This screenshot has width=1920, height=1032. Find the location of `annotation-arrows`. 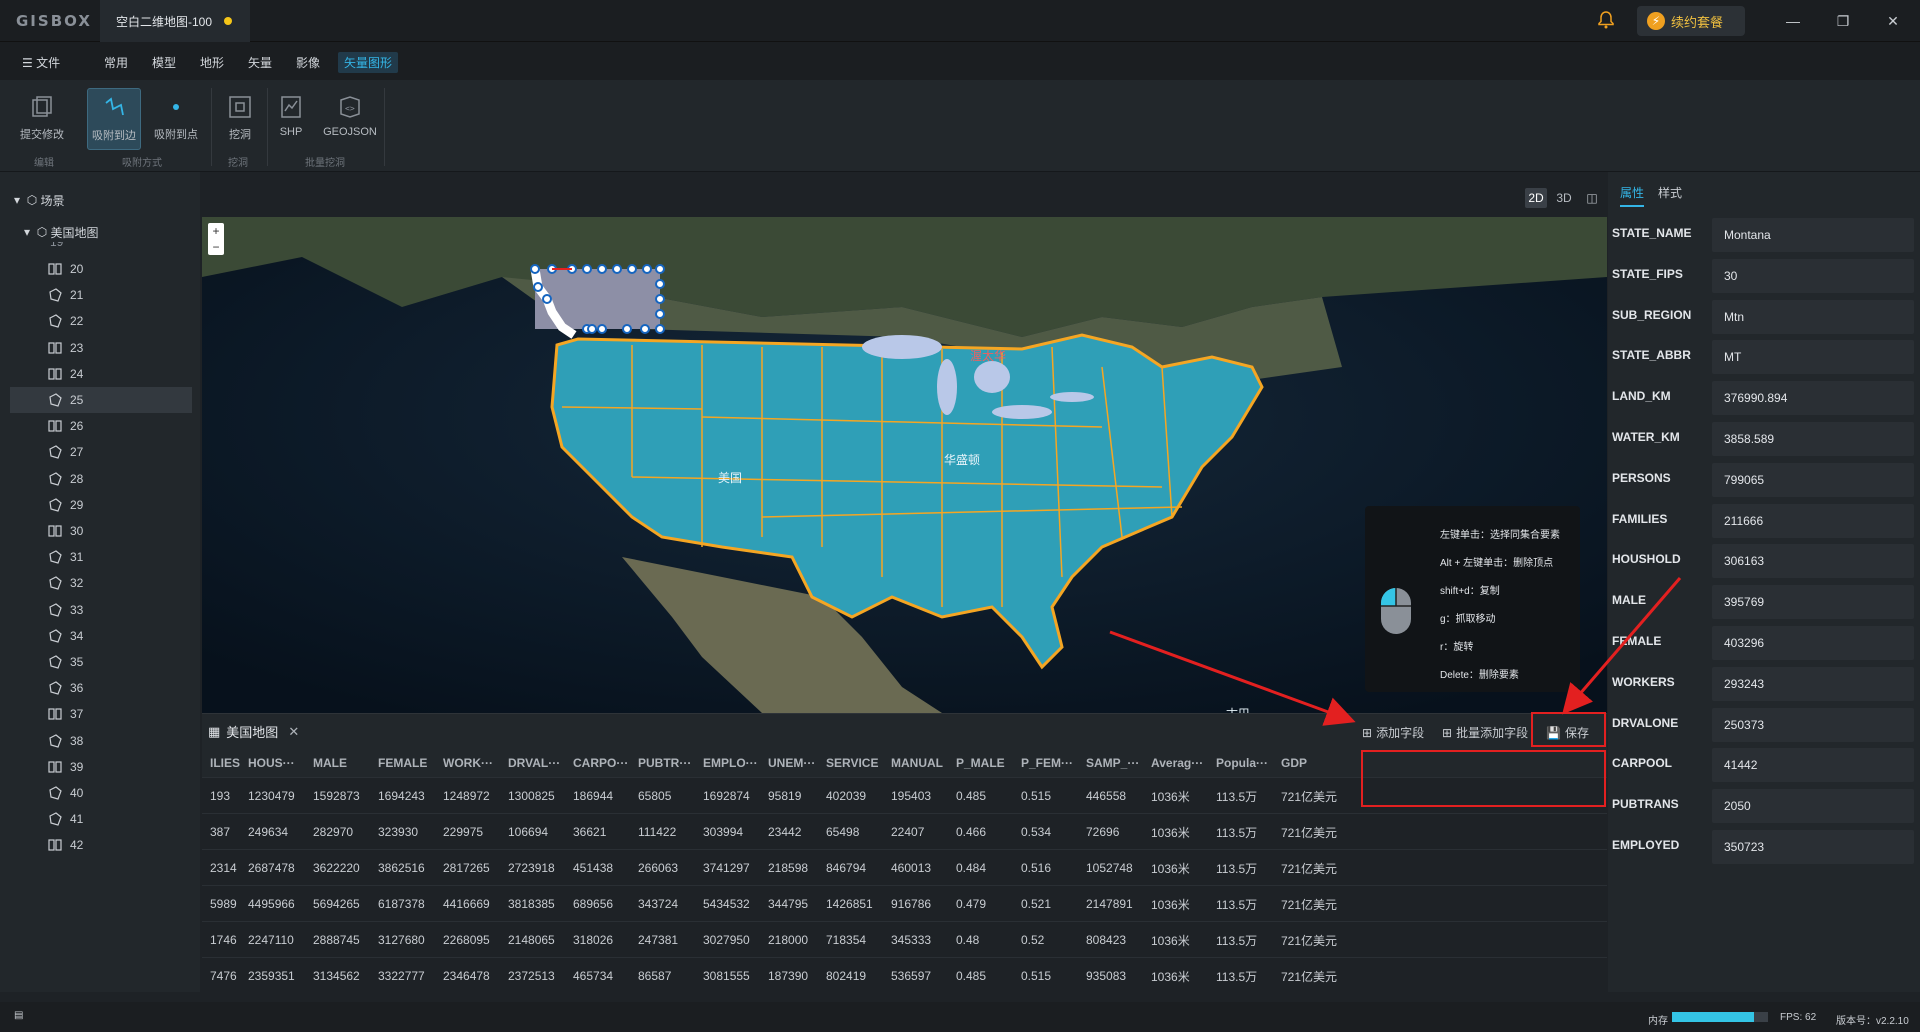

annotation-arrows is located at coordinates (1395, 651).